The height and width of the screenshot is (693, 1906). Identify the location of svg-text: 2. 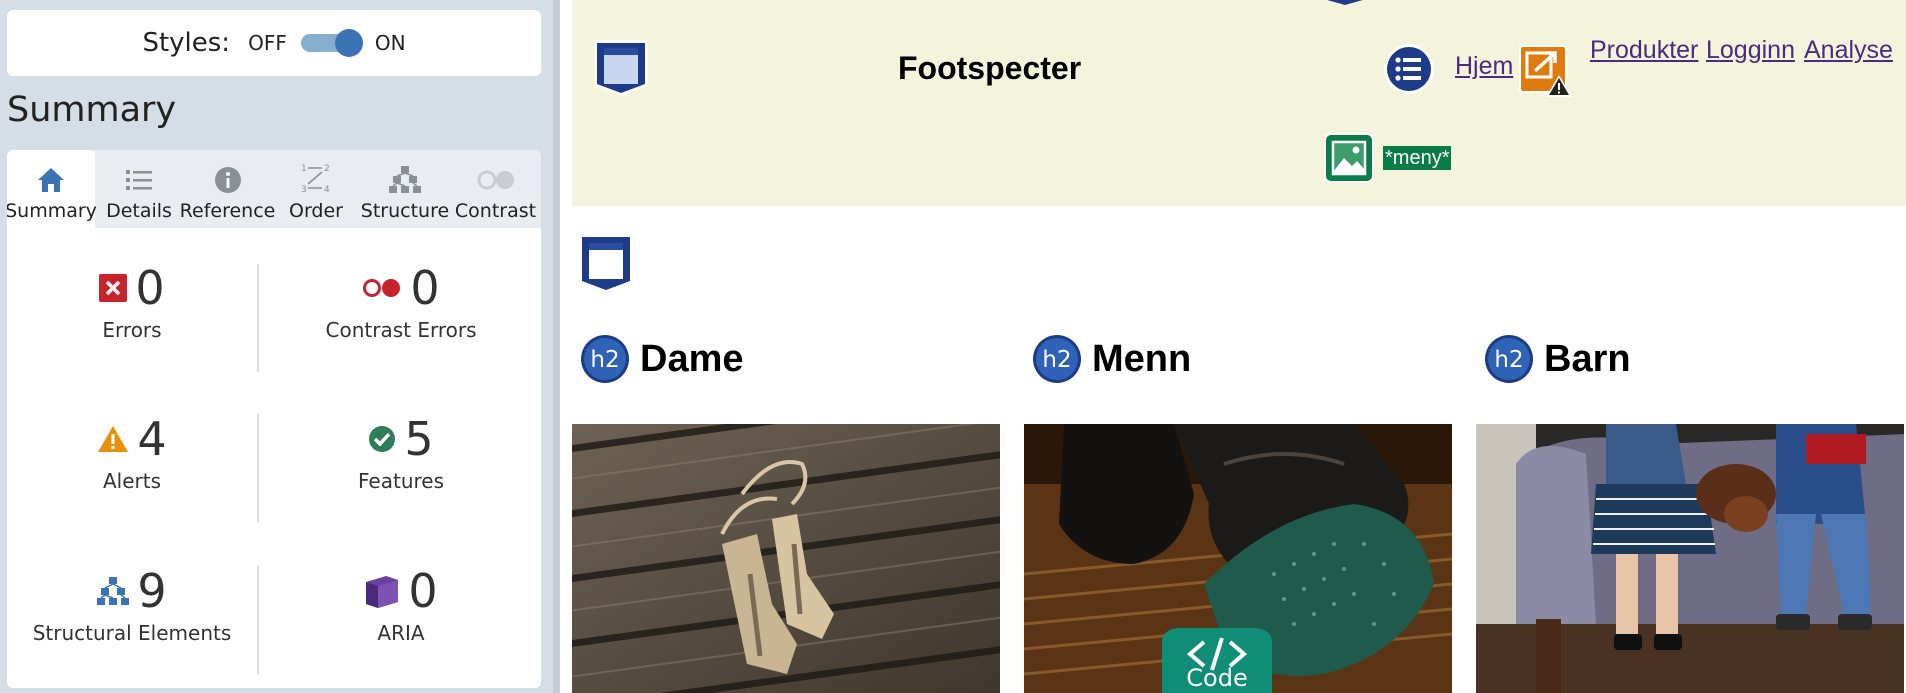
(327, 169).